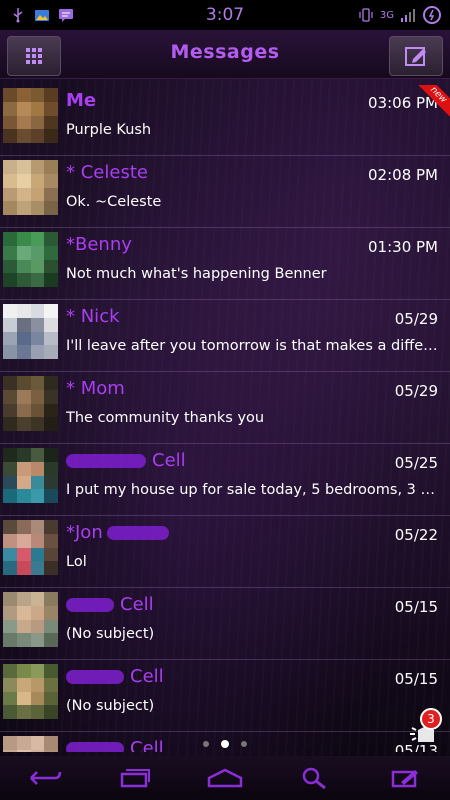 The width and height of the screenshot is (450, 800). Describe the element at coordinates (403, 175) in the screenshot. I see `message-time: 02:08 PM` at that location.